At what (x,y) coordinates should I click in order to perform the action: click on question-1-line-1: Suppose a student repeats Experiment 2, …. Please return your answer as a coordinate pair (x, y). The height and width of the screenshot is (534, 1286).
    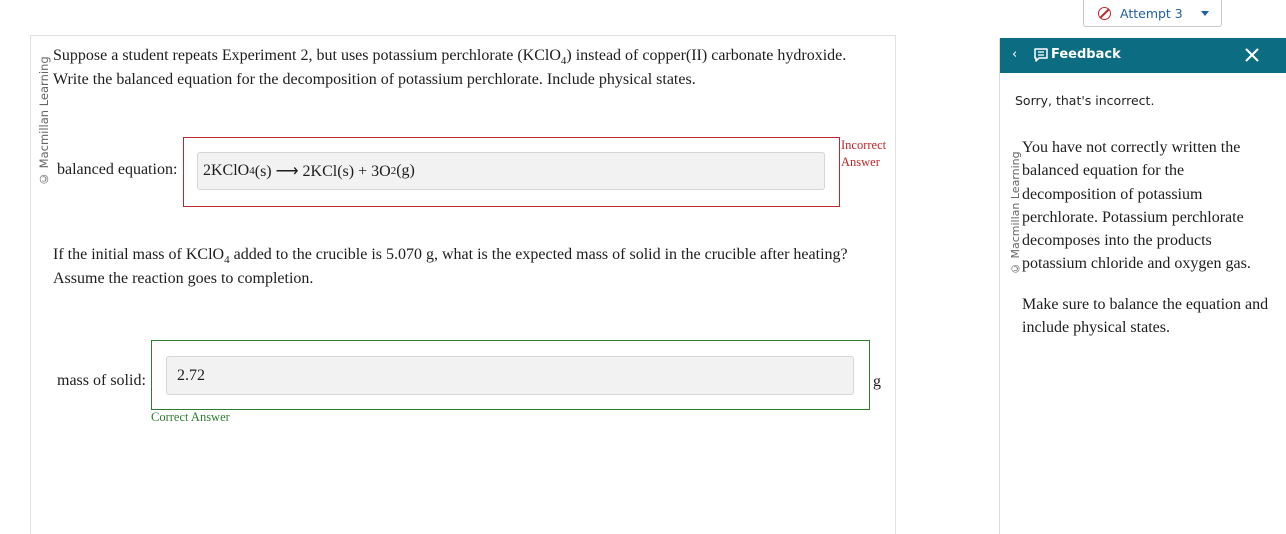
    Looking at the image, I should click on (450, 57).